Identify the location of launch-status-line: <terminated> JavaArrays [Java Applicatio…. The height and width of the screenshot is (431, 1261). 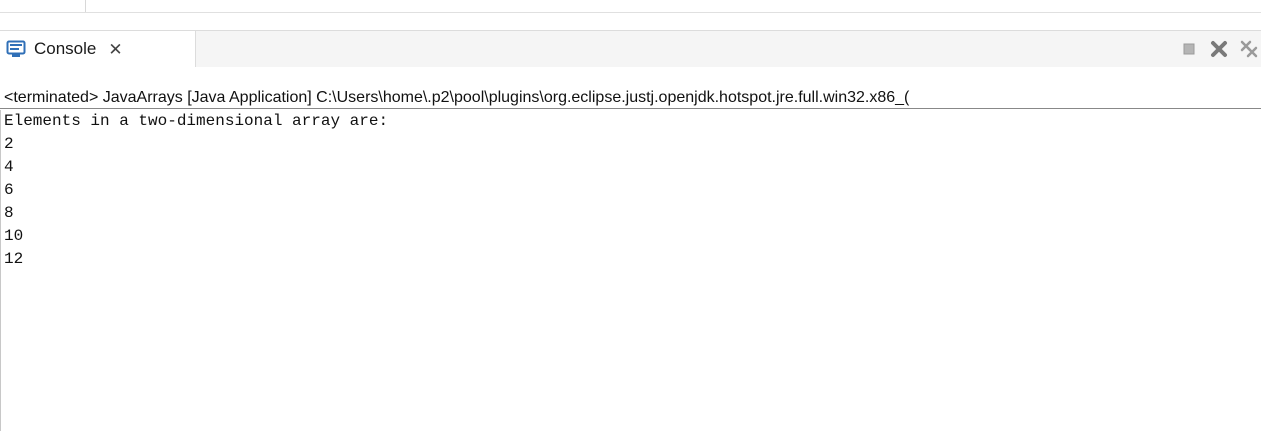
(630, 98).